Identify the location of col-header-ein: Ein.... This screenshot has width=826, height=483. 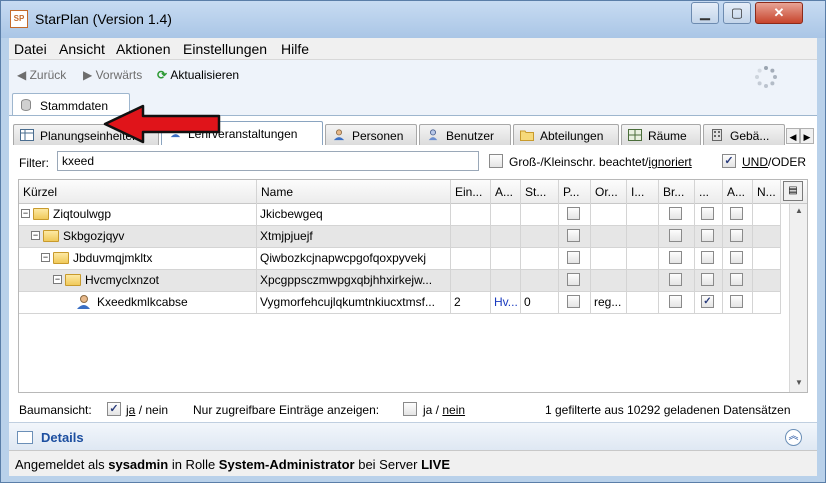
(471, 192).